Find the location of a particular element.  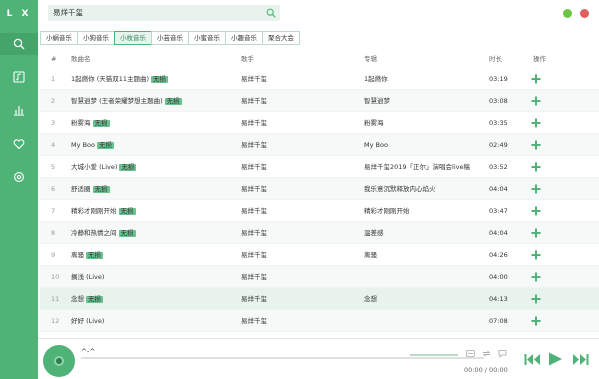

sidebar-item-leaderboard is located at coordinates (19, 110).